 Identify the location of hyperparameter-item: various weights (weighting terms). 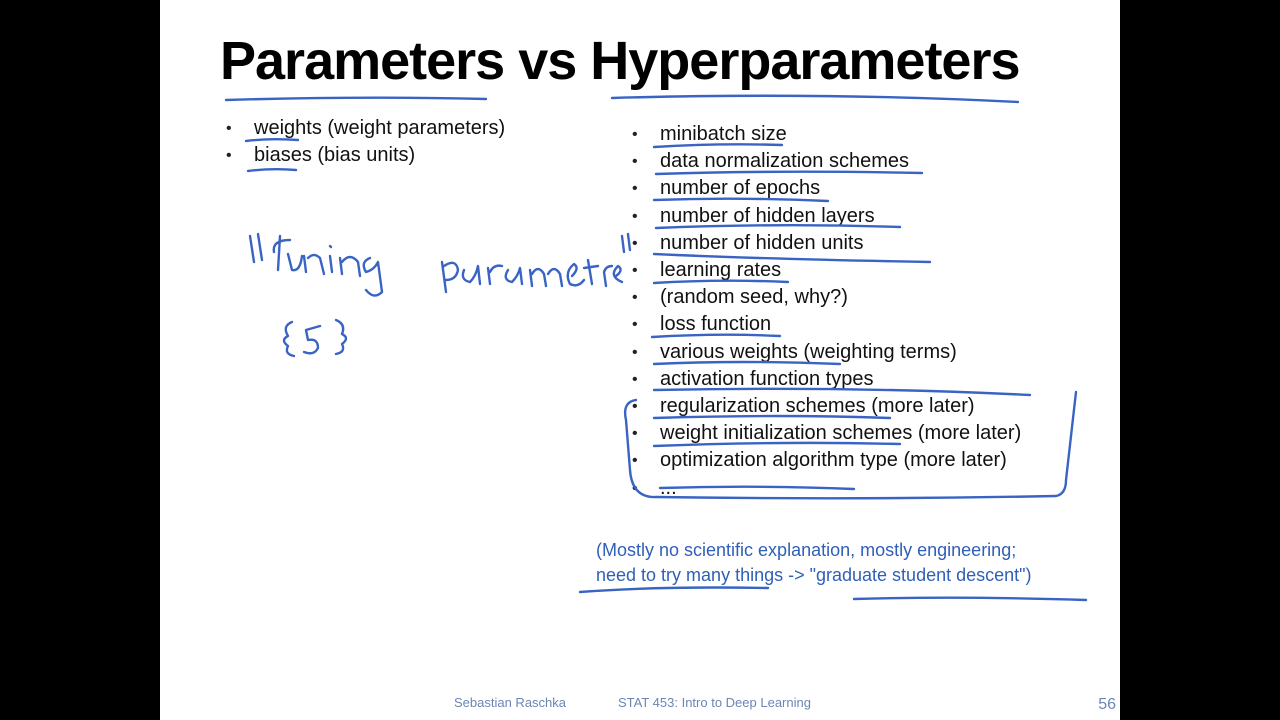
(823, 352).